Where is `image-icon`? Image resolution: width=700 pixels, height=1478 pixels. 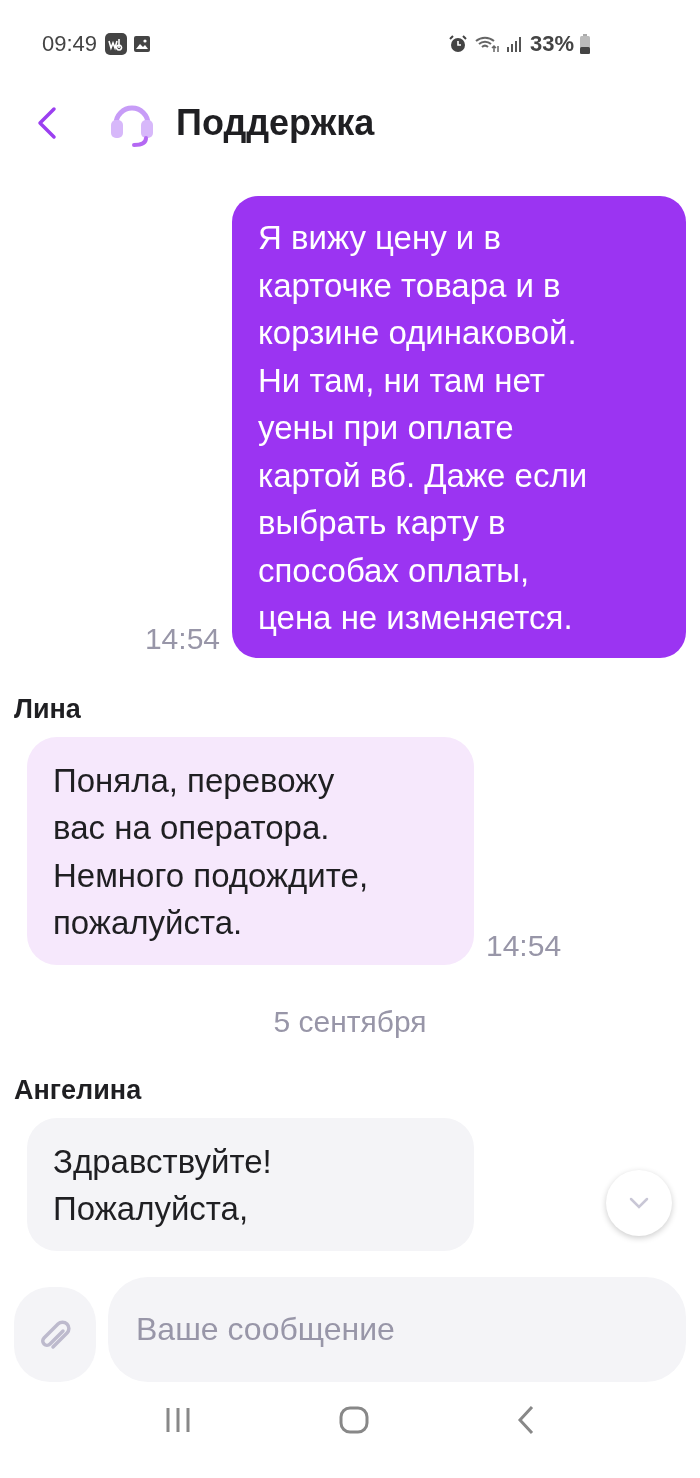
image-icon is located at coordinates (142, 44).